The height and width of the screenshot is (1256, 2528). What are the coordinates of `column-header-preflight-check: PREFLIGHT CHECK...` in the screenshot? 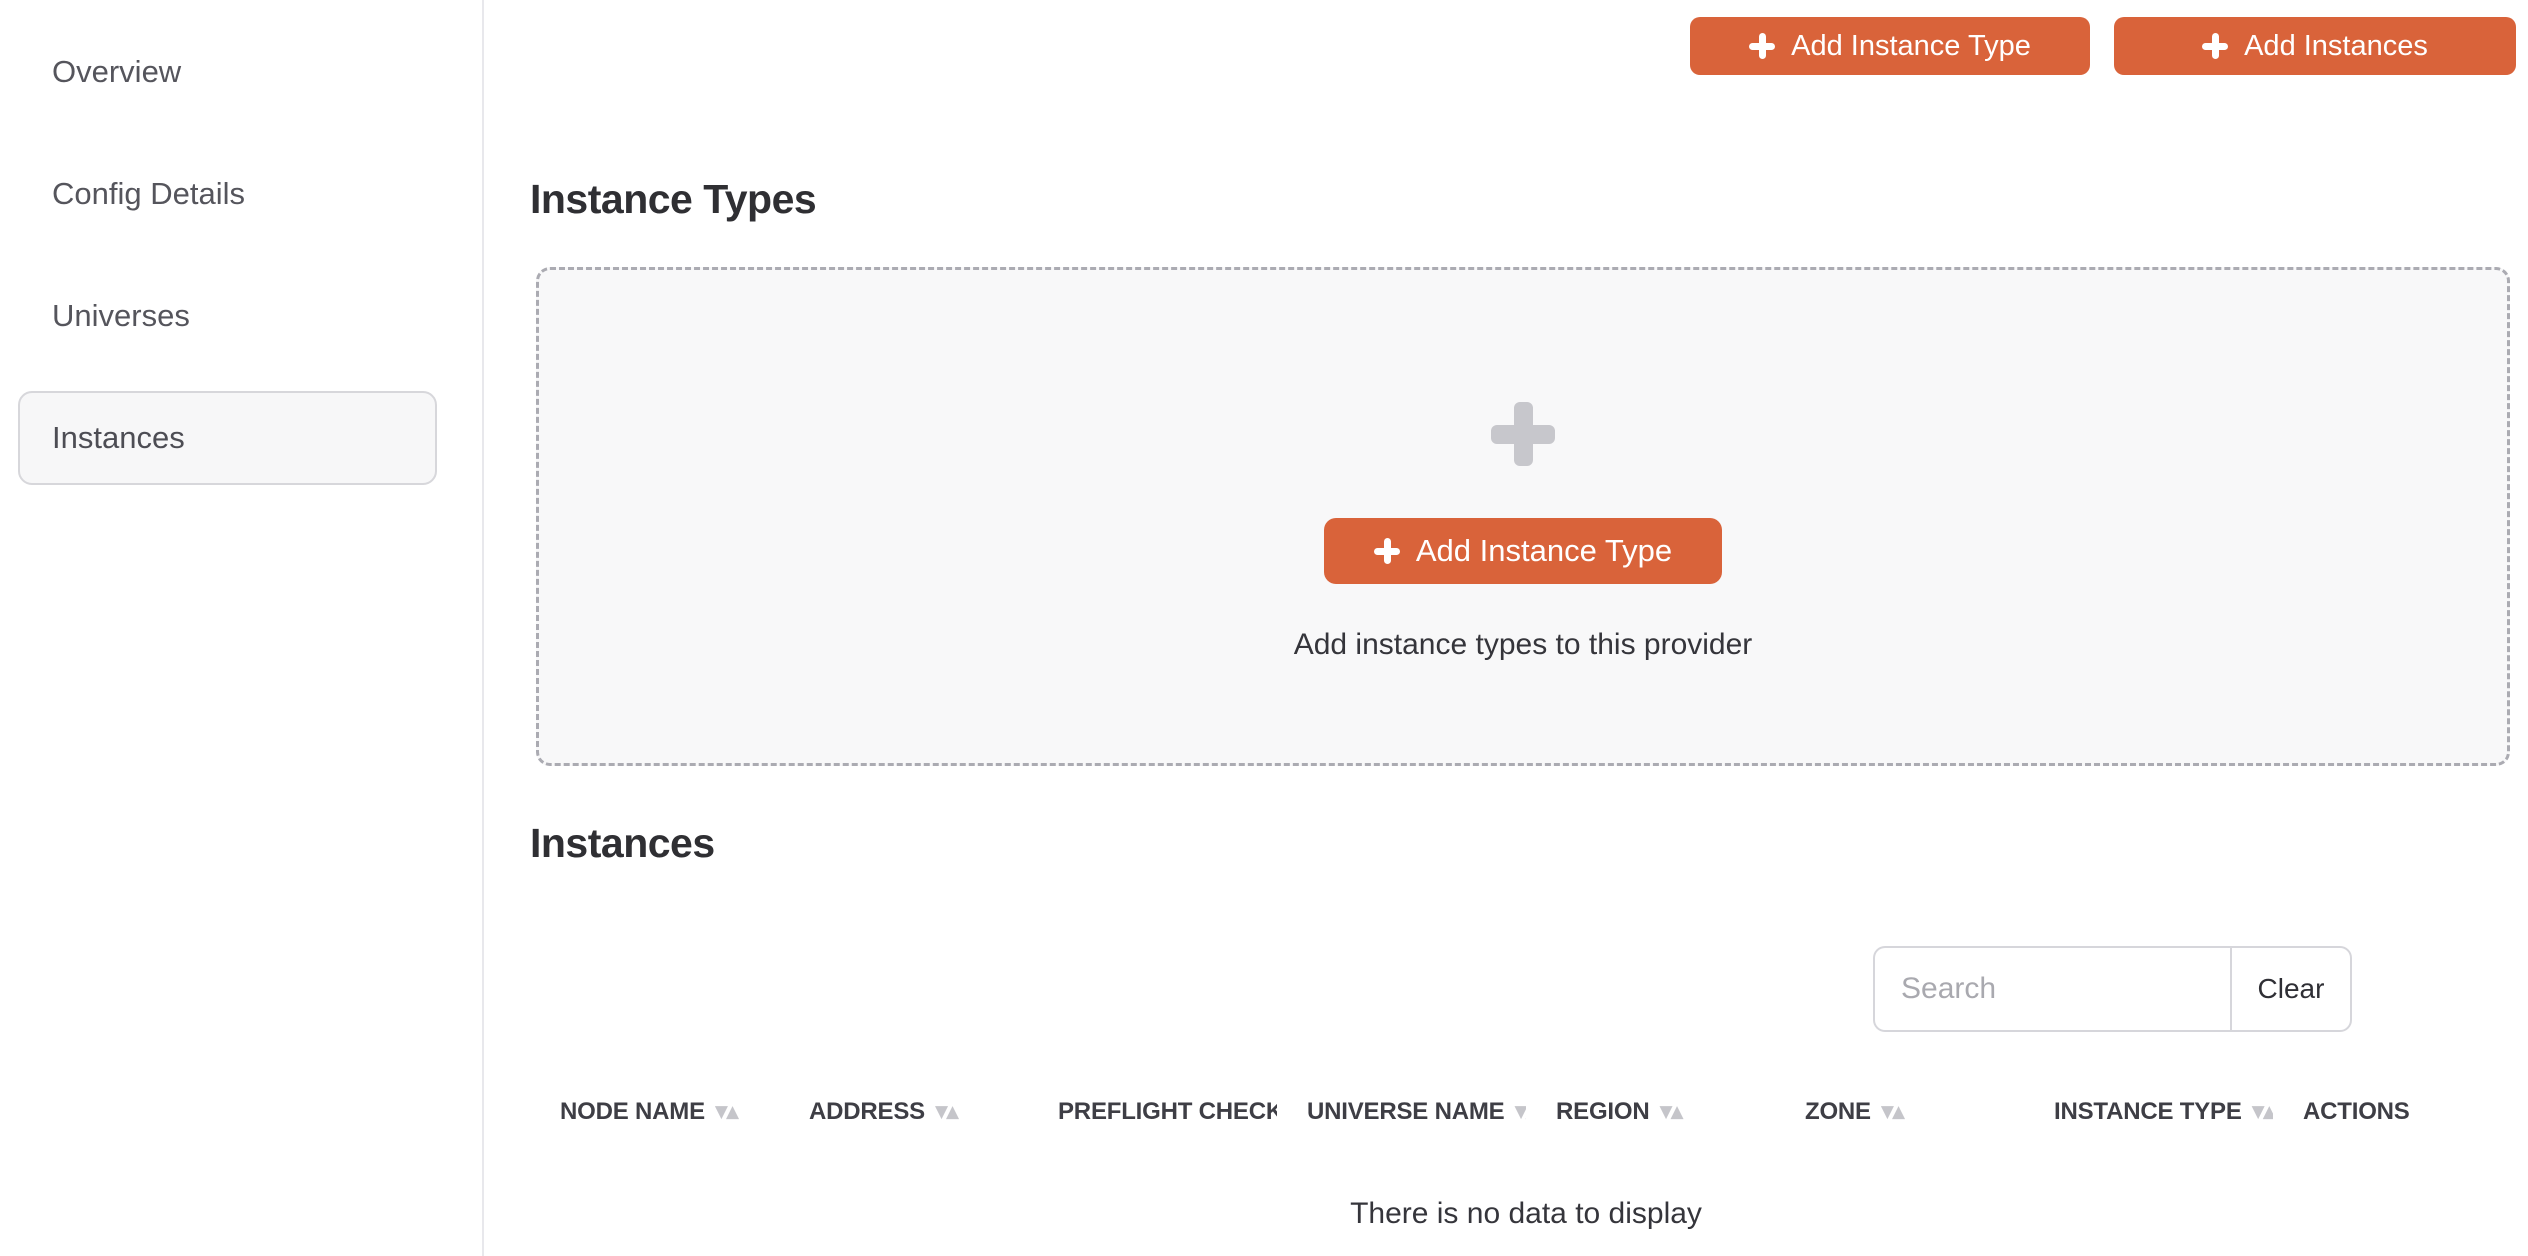 It's located at (1167, 1111).